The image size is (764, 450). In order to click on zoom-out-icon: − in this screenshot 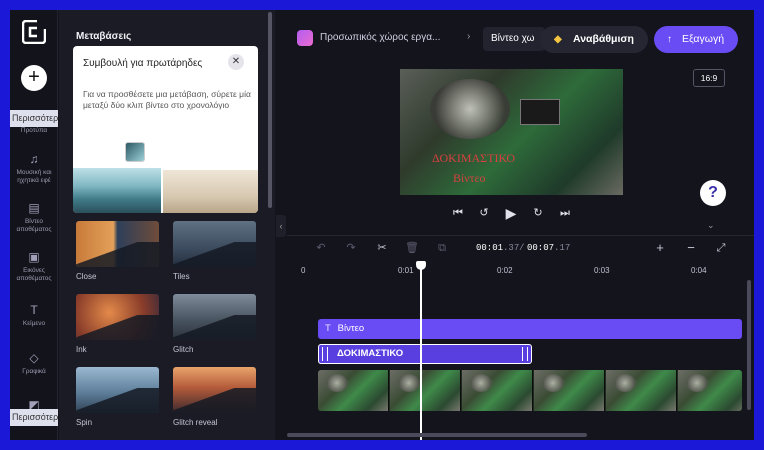, I will do `click(691, 248)`.